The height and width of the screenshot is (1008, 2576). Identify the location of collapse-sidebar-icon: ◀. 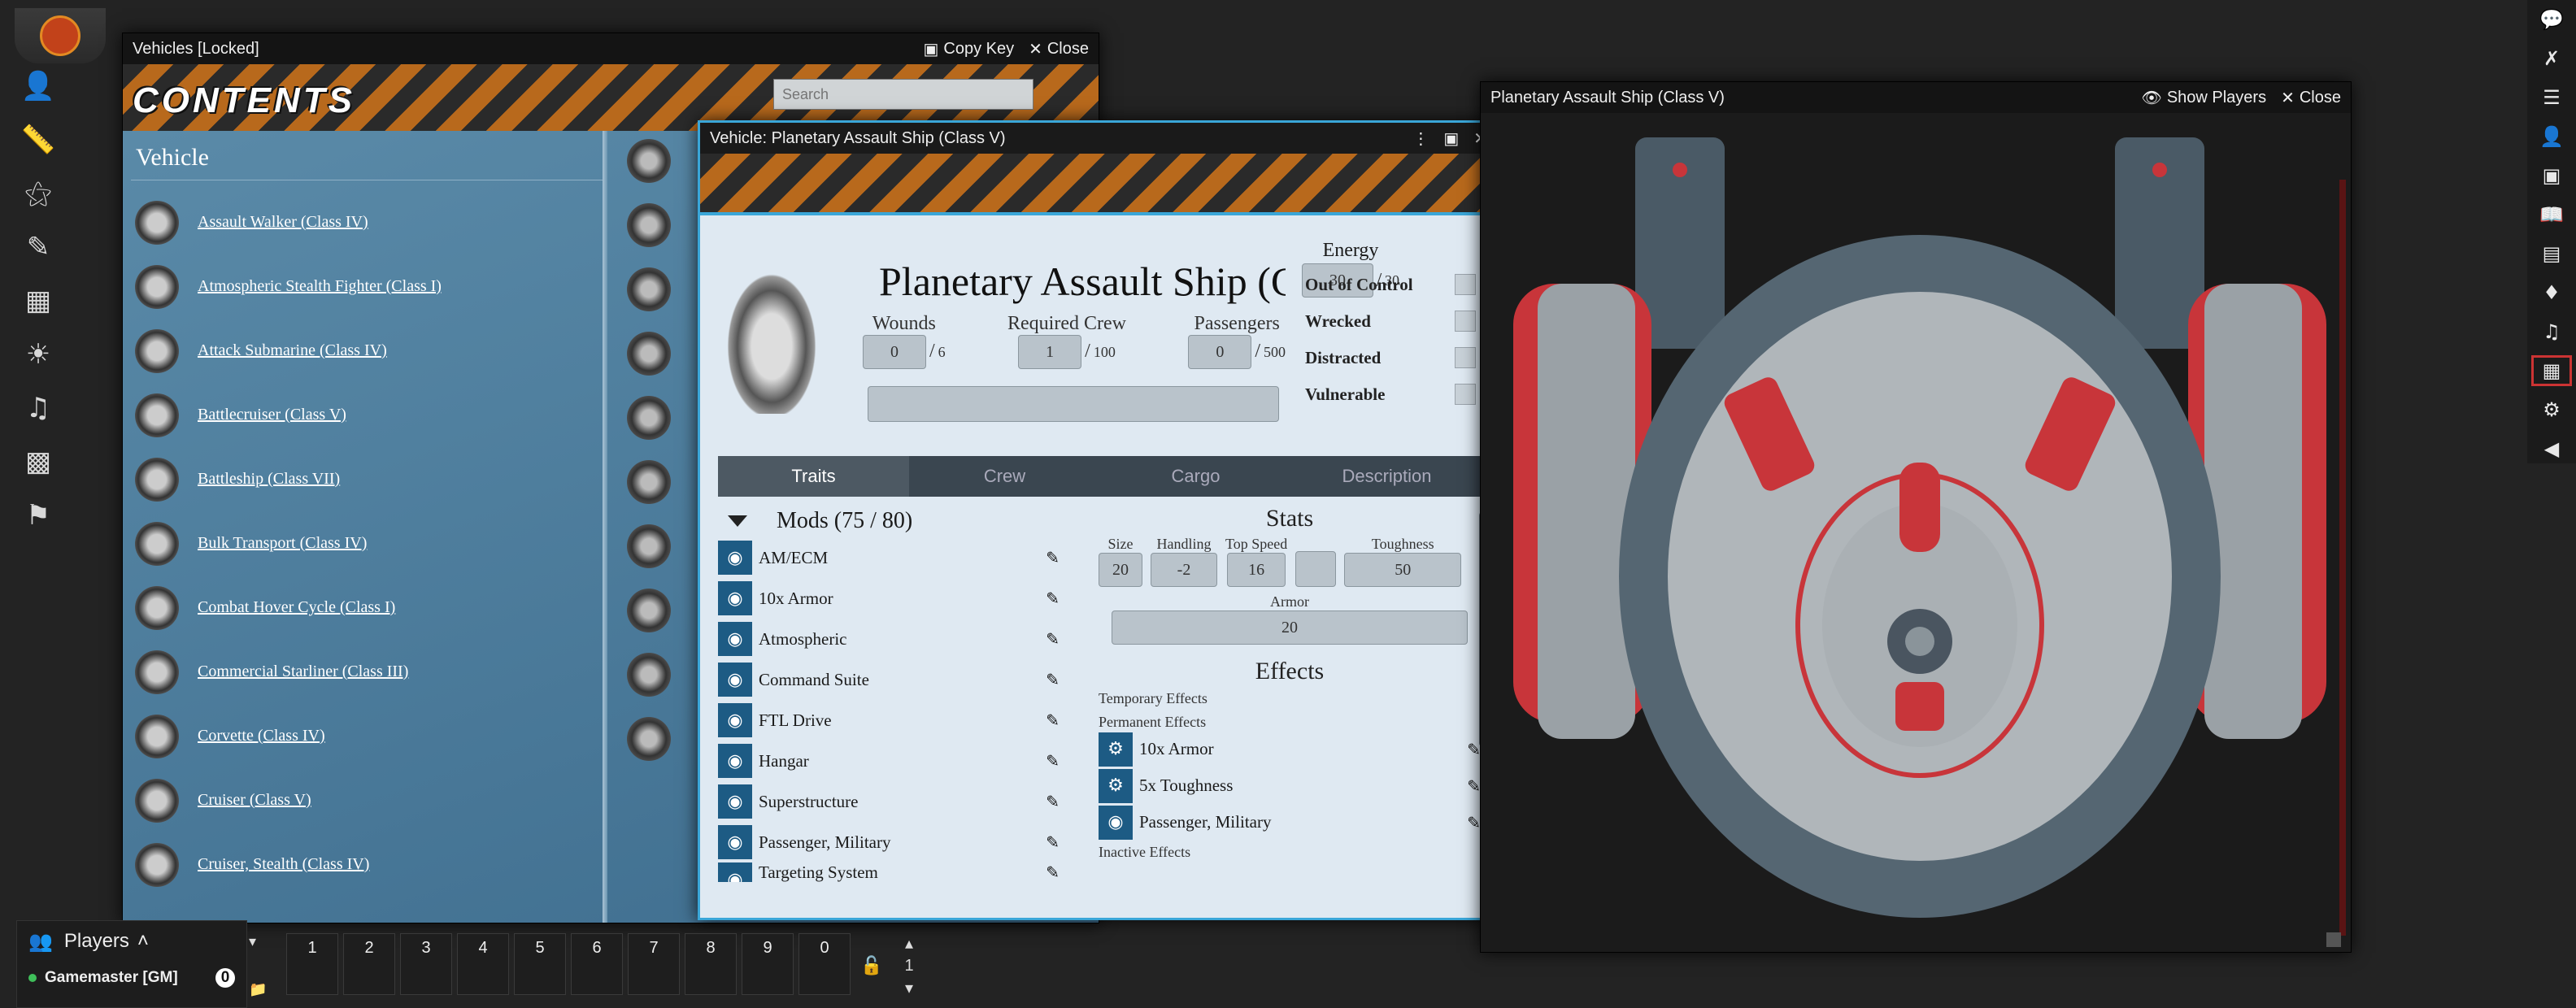
(2551, 448).